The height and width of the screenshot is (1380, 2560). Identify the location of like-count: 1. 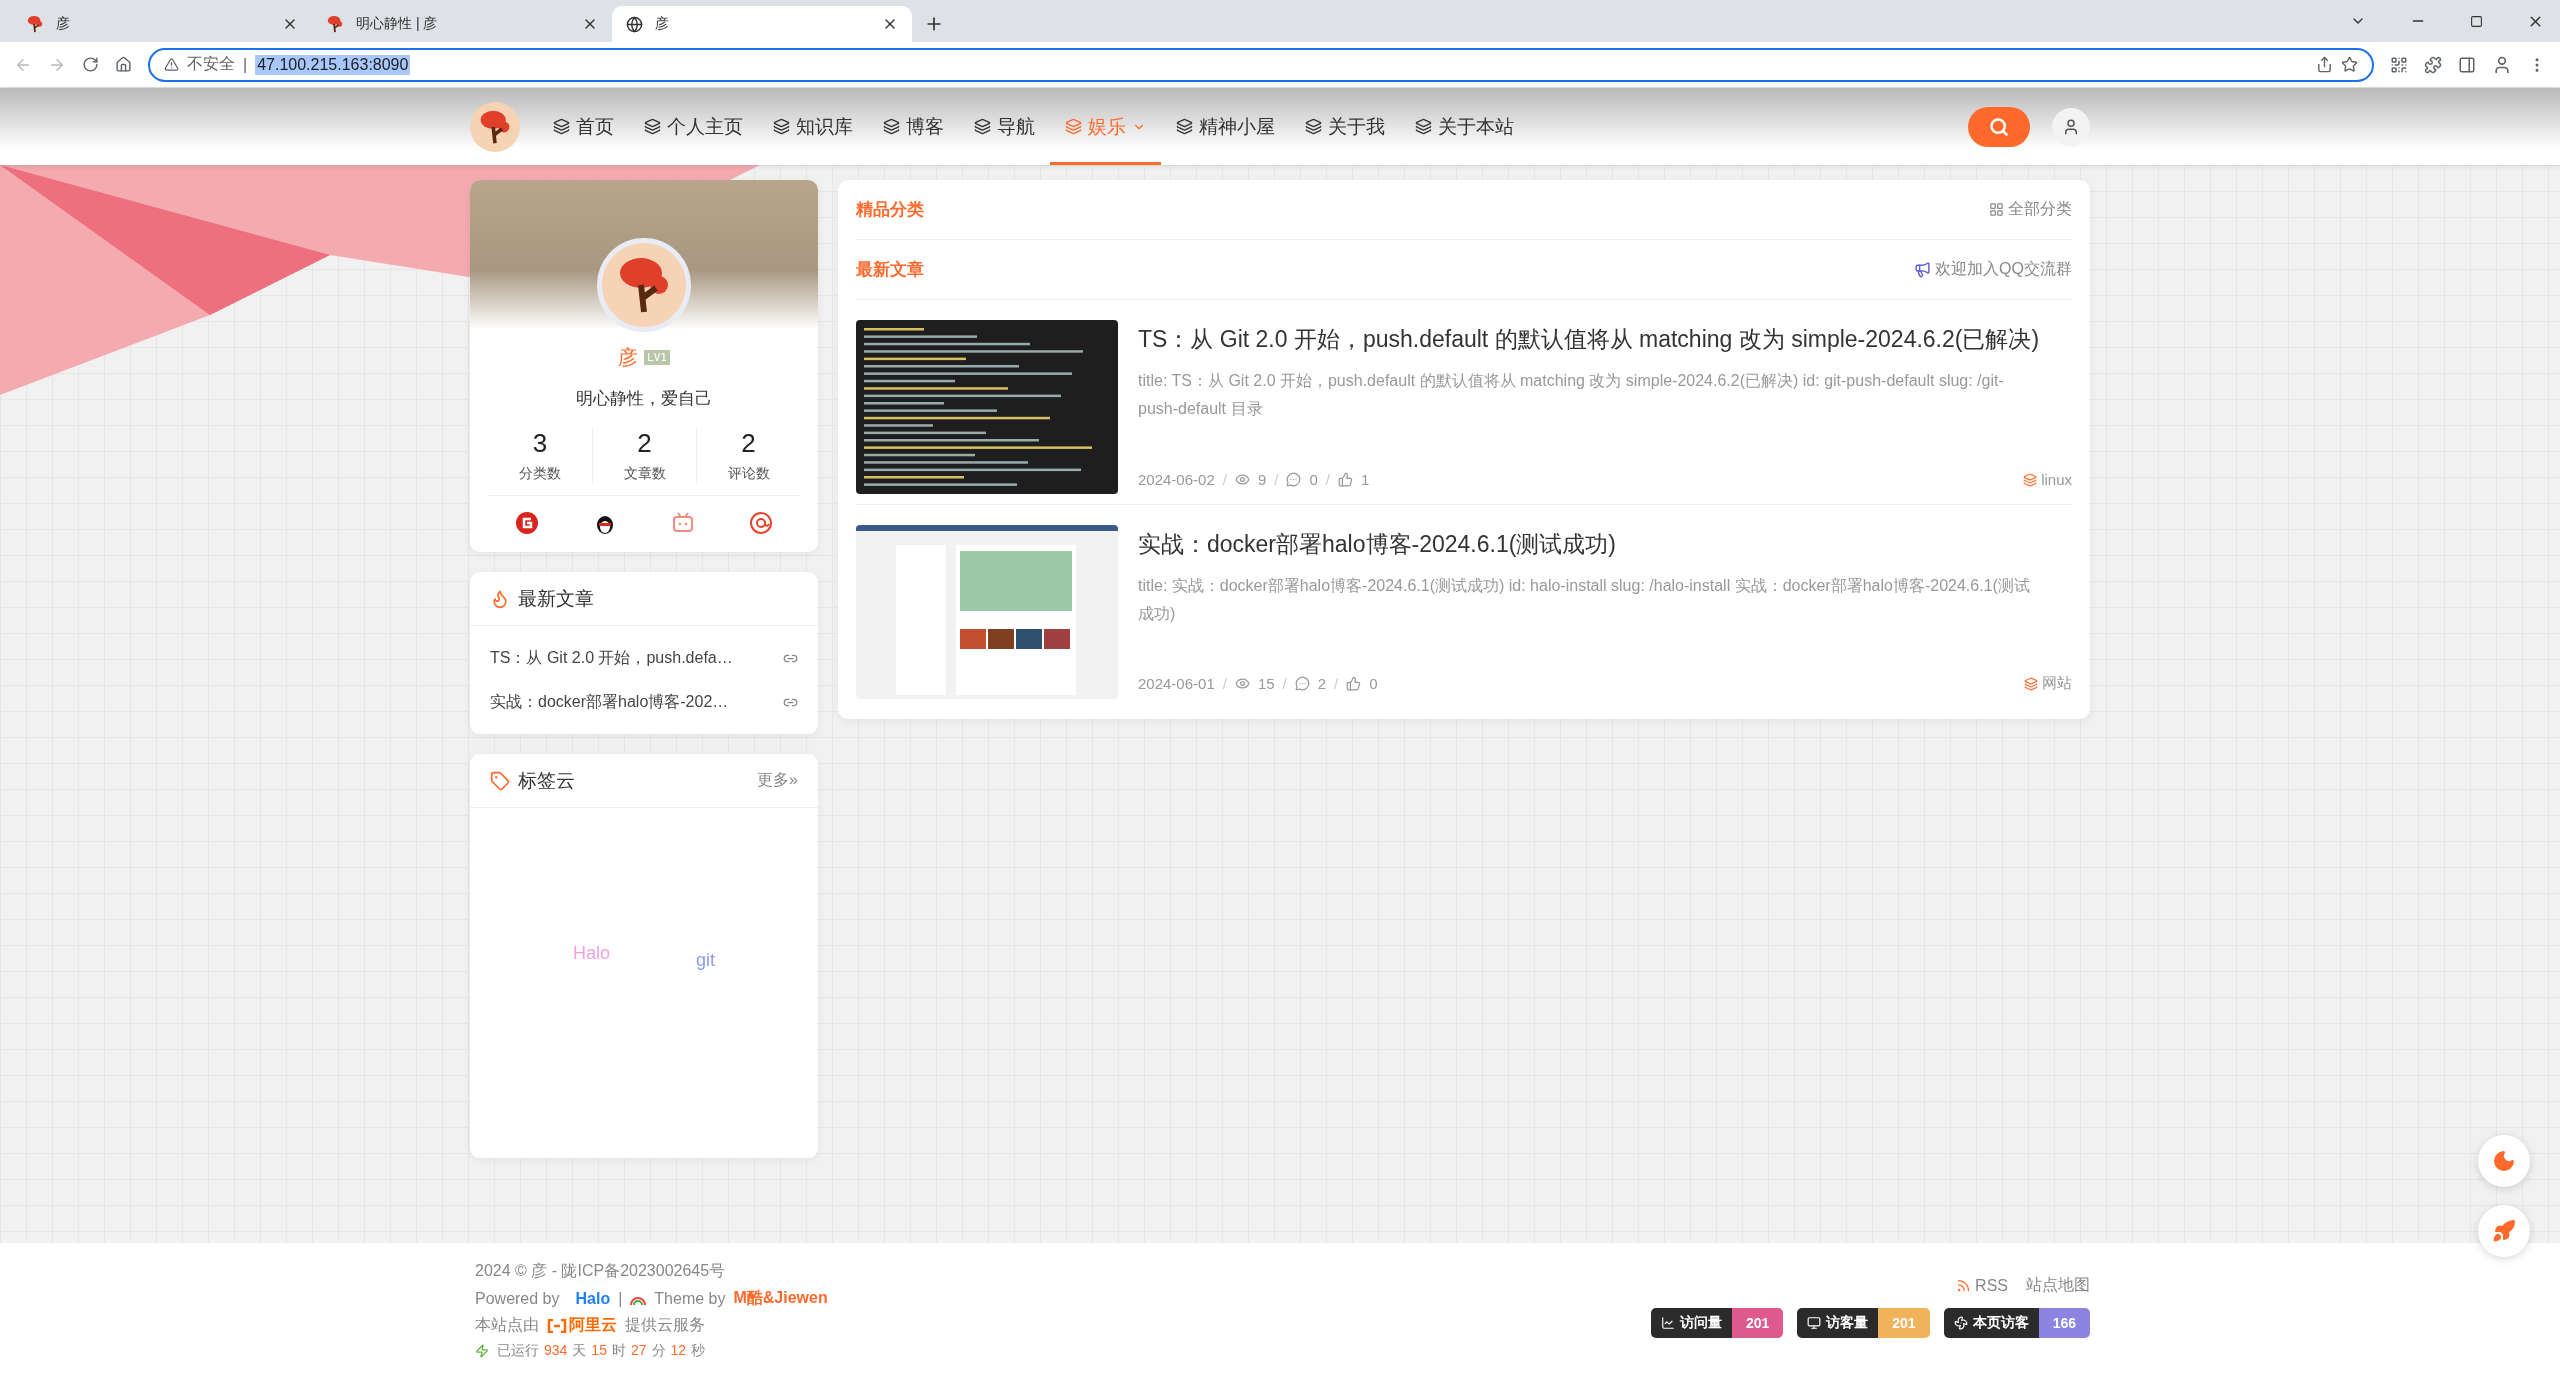
(1365, 479).